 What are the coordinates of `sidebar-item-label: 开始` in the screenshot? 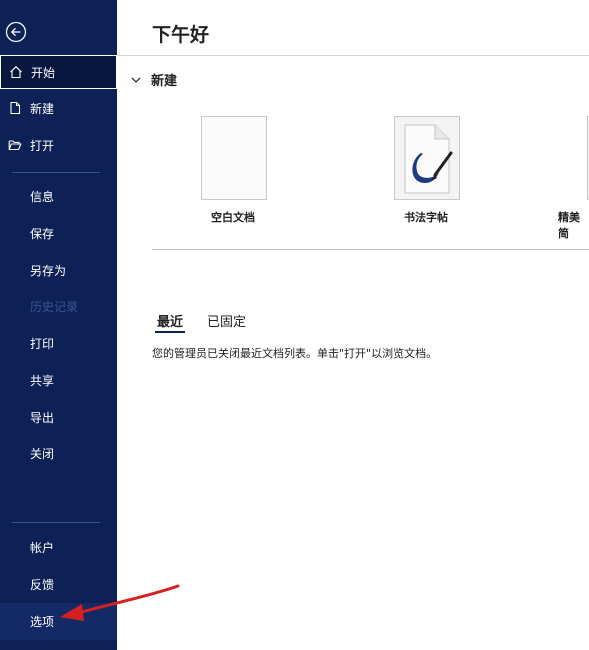 It's located at (43, 72).